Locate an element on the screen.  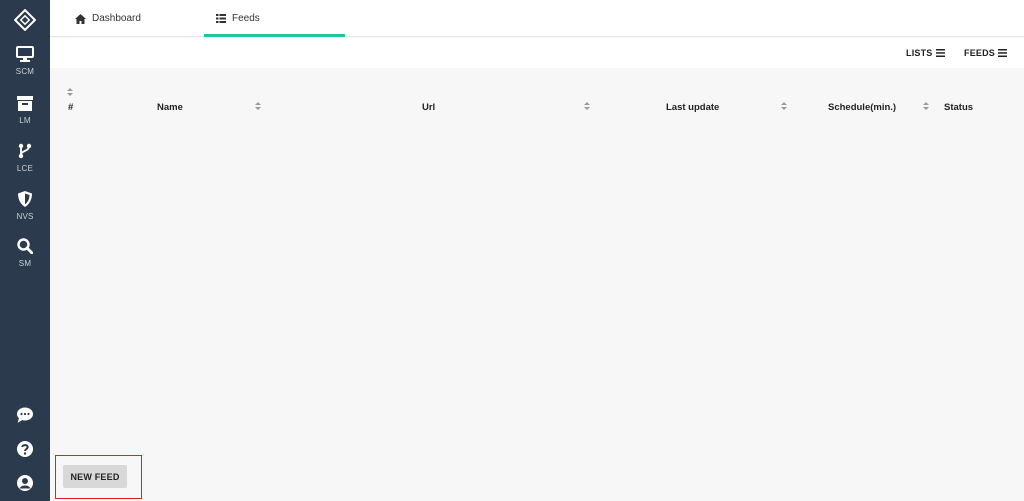
monitor-icon is located at coordinates (25, 54).